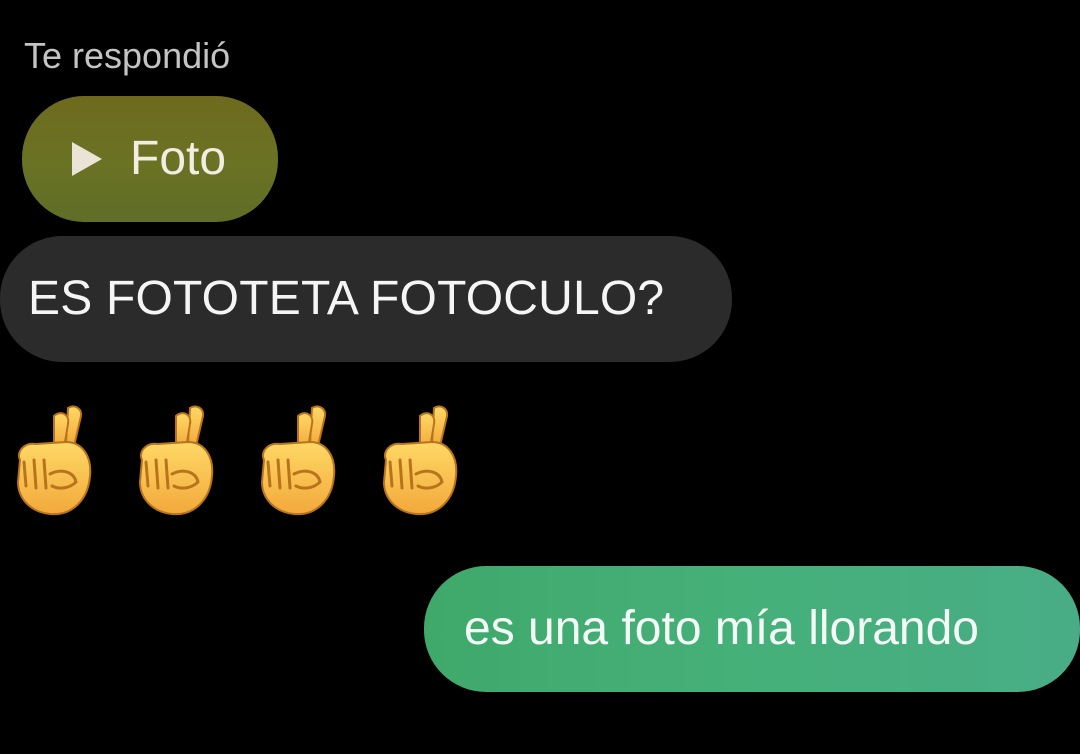 The height and width of the screenshot is (754, 1080). I want to click on reply-header-label: Te respondió, so click(127, 55).